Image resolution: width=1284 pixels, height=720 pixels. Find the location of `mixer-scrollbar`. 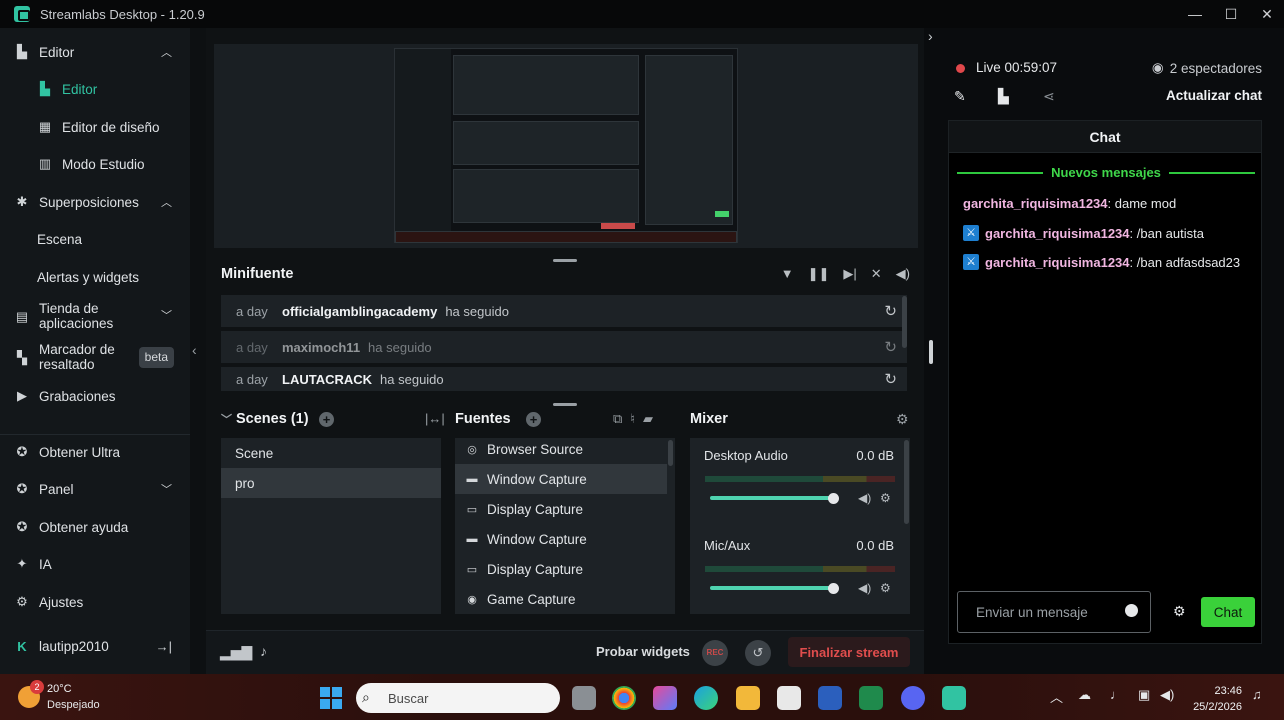

mixer-scrollbar is located at coordinates (906, 482).